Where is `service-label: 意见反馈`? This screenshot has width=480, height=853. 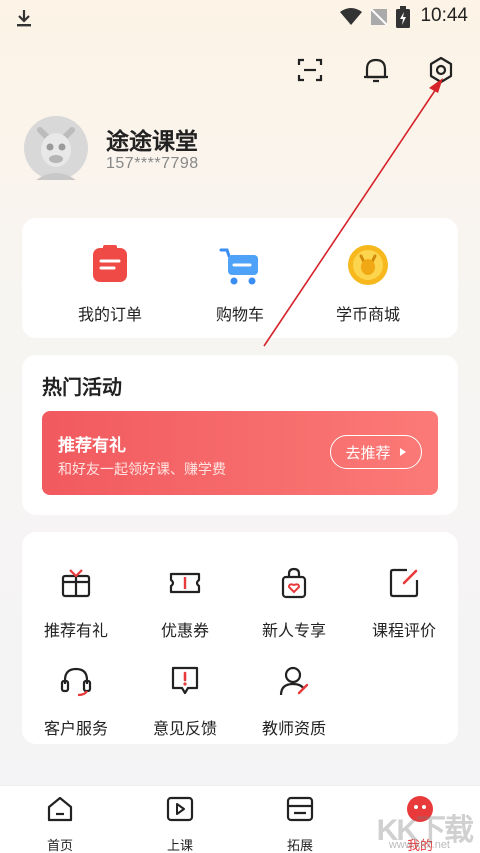 service-label: 意见反馈 is located at coordinates (184, 729).